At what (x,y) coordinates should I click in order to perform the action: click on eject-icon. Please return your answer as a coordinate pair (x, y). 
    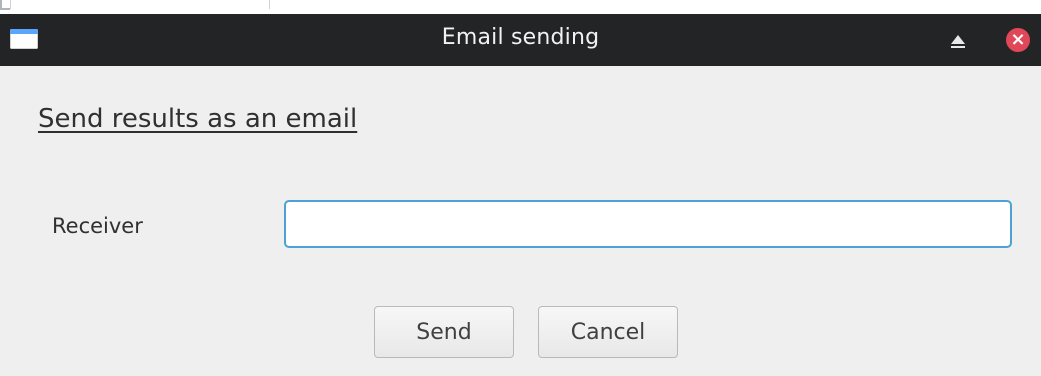
    Looking at the image, I should click on (958, 41).